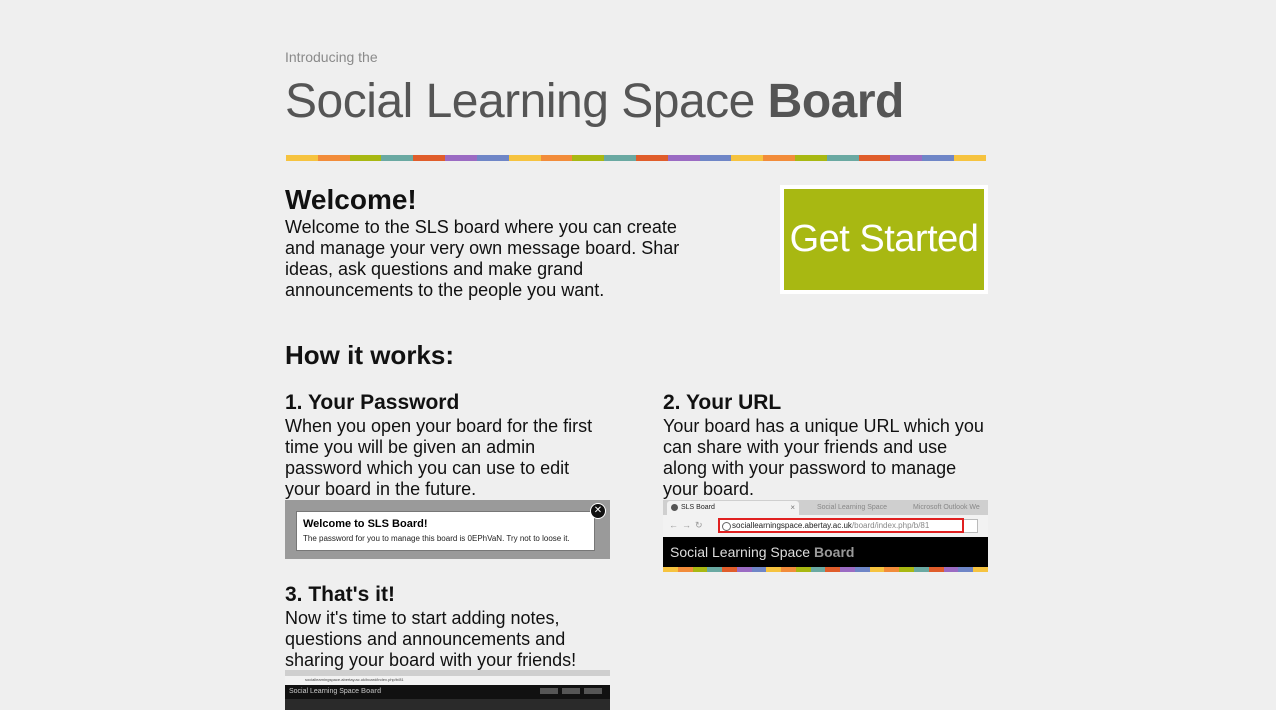  What do you see at coordinates (674, 507) in the screenshot?
I see `favicon-icon` at bounding box center [674, 507].